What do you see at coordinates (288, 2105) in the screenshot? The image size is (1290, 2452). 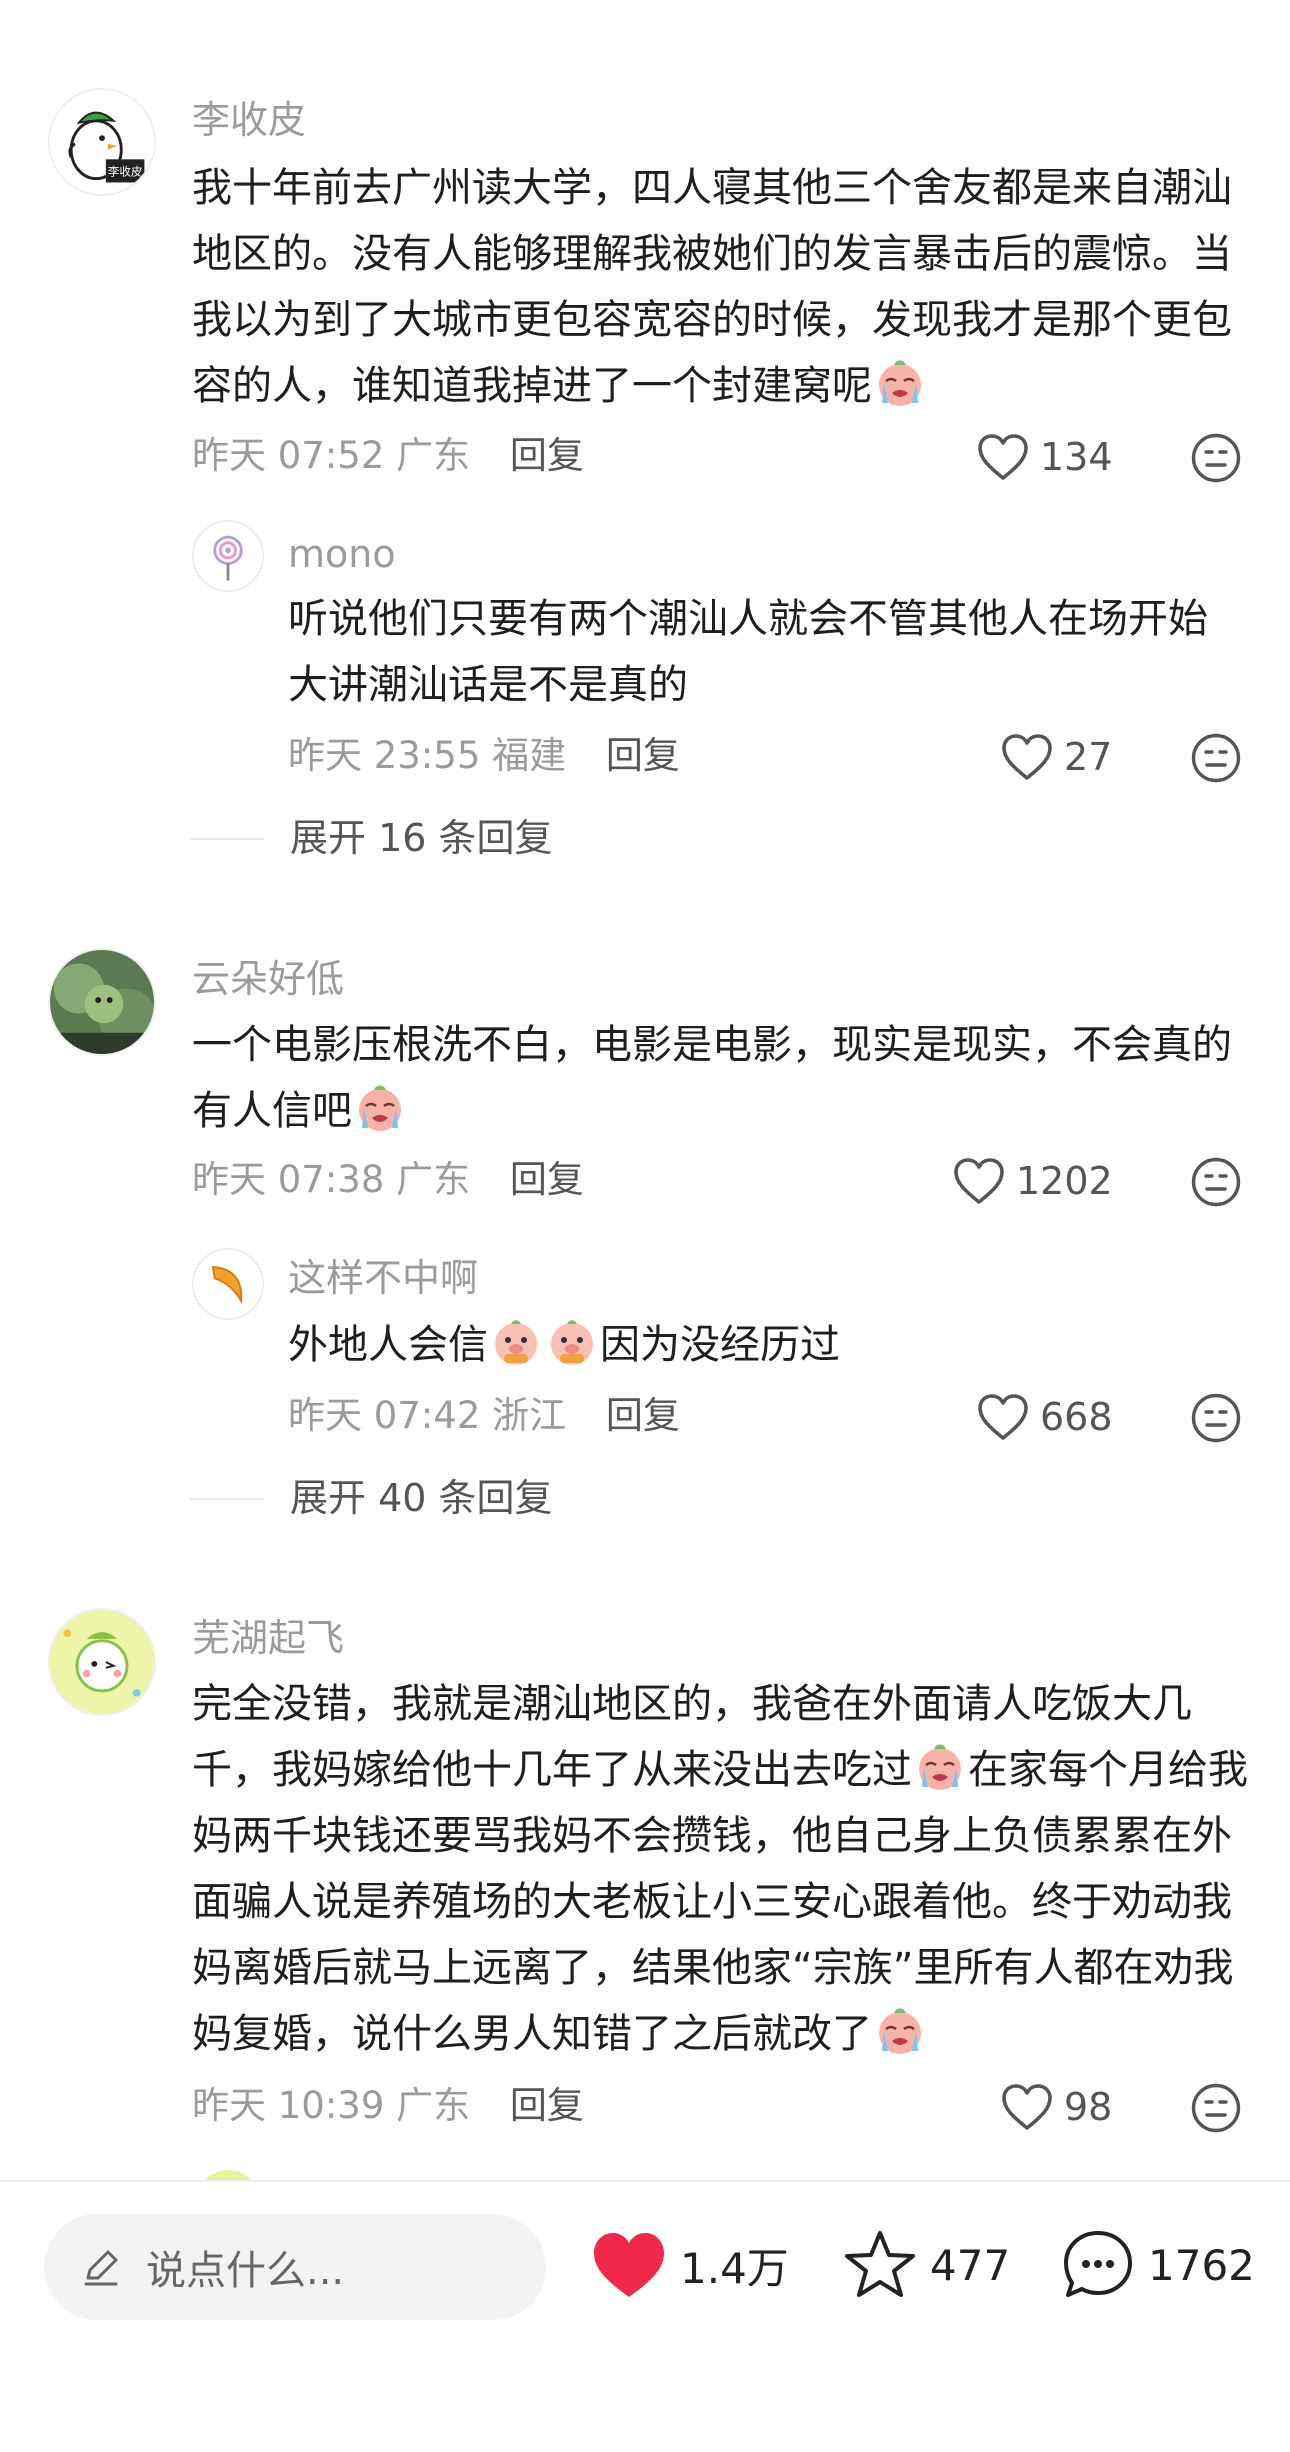 I see `comment-time: 昨天 10:39` at bounding box center [288, 2105].